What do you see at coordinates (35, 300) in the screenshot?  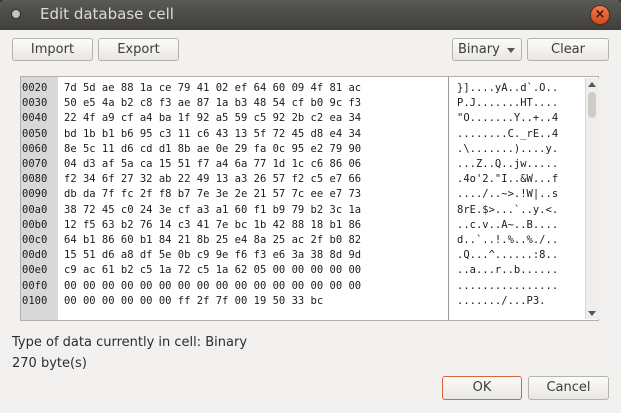 I see `hex-address: 0100` at bounding box center [35, 300].